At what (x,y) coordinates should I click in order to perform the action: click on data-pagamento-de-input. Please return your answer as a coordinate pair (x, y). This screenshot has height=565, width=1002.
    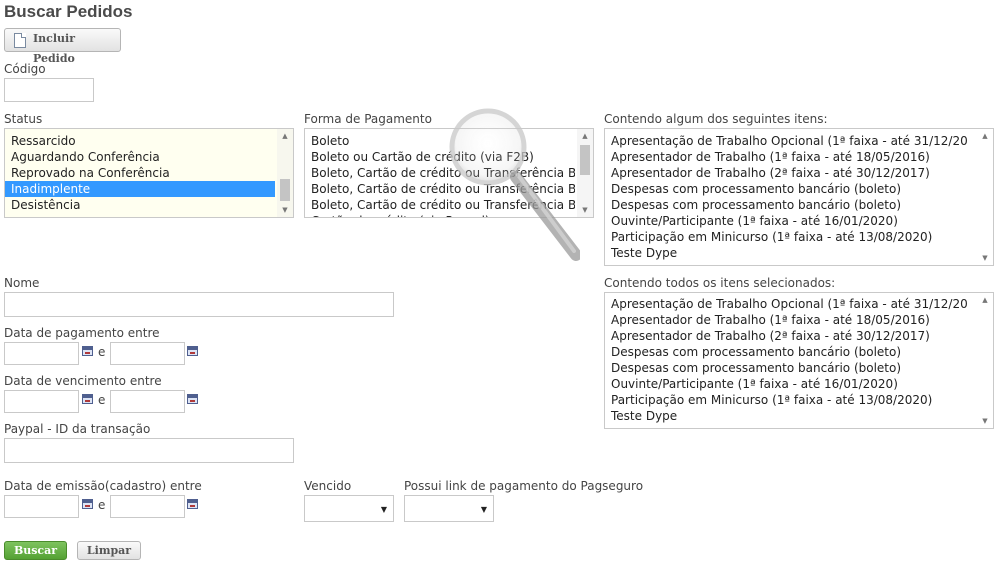
    Looking at the image, I should click on (41, 353).